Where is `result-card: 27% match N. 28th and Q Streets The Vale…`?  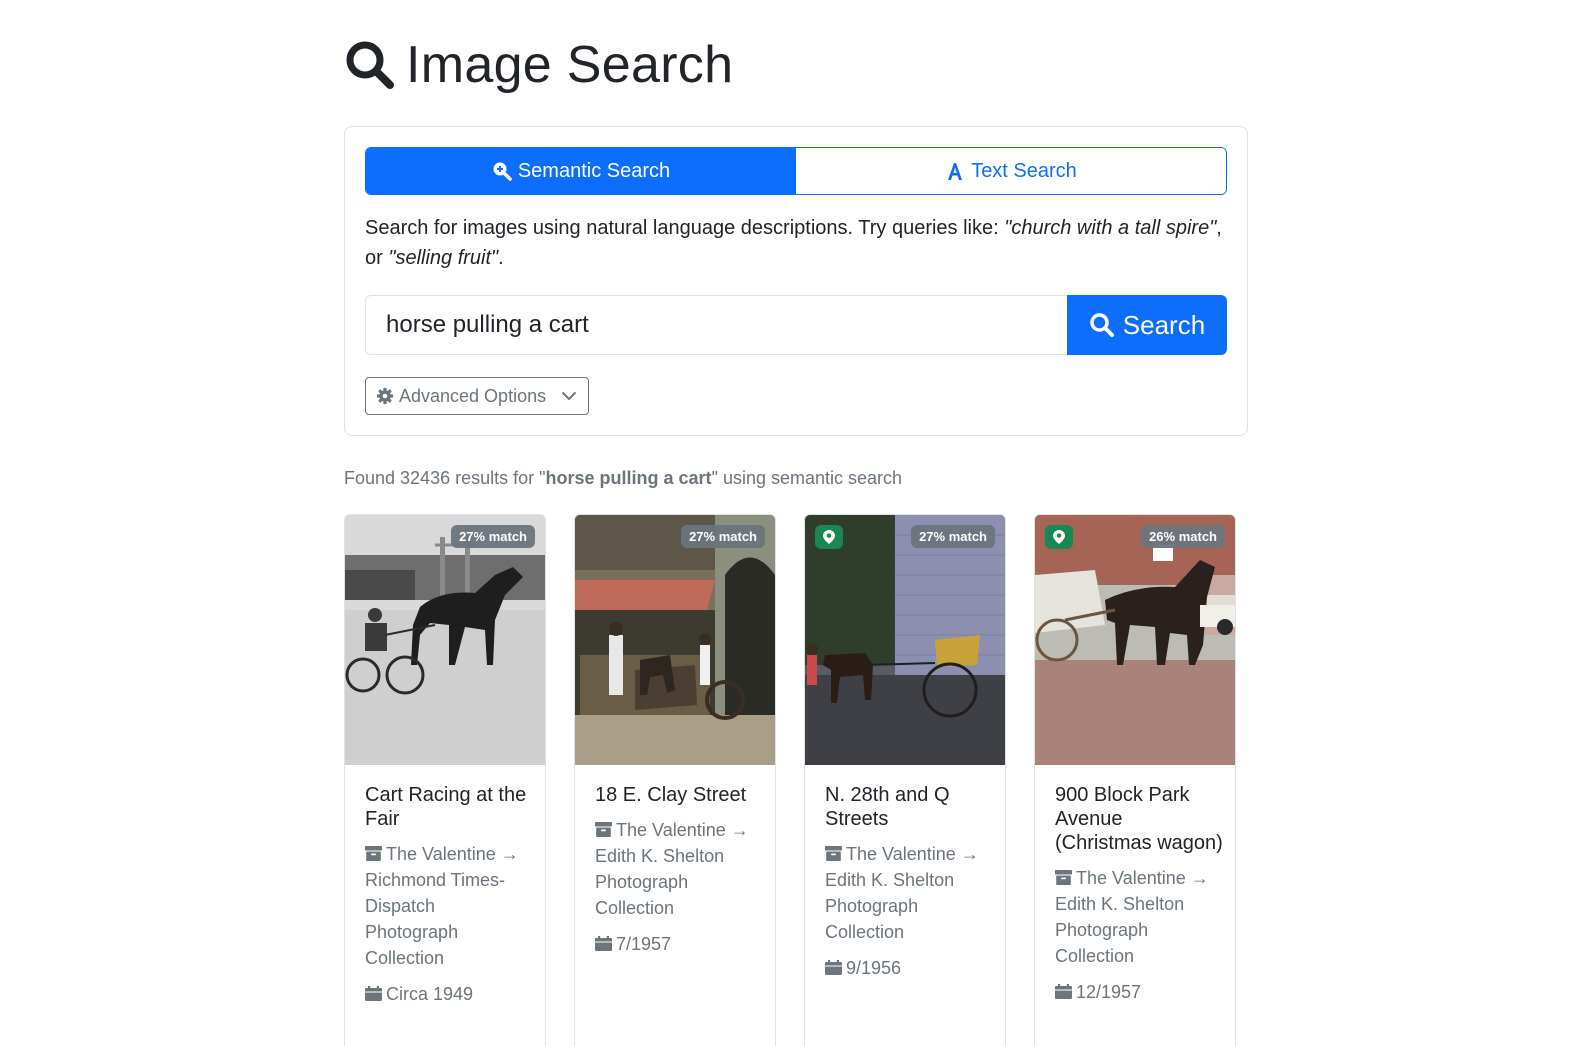 result-card: 27% match N. 28th and Q Streets The Vale… is located at coordinates (905, 780).